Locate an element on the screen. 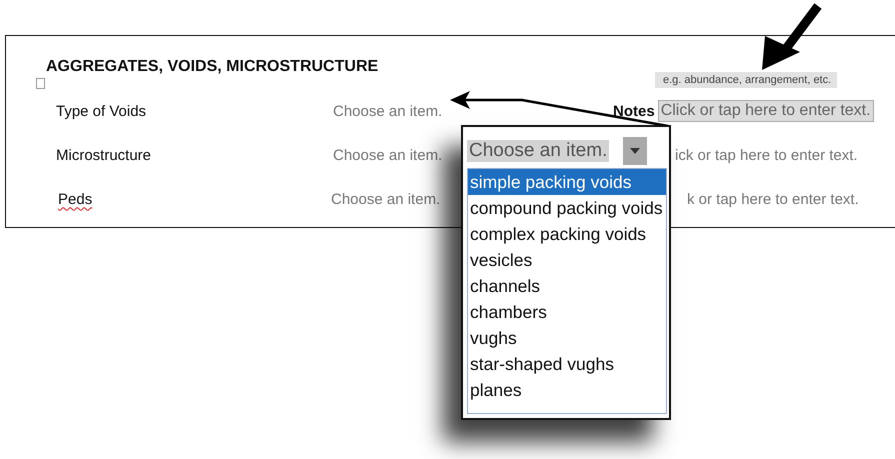 The height and width of the screenshot is (459, 895). option-item: vesicles is located at coordinates (567, 260).